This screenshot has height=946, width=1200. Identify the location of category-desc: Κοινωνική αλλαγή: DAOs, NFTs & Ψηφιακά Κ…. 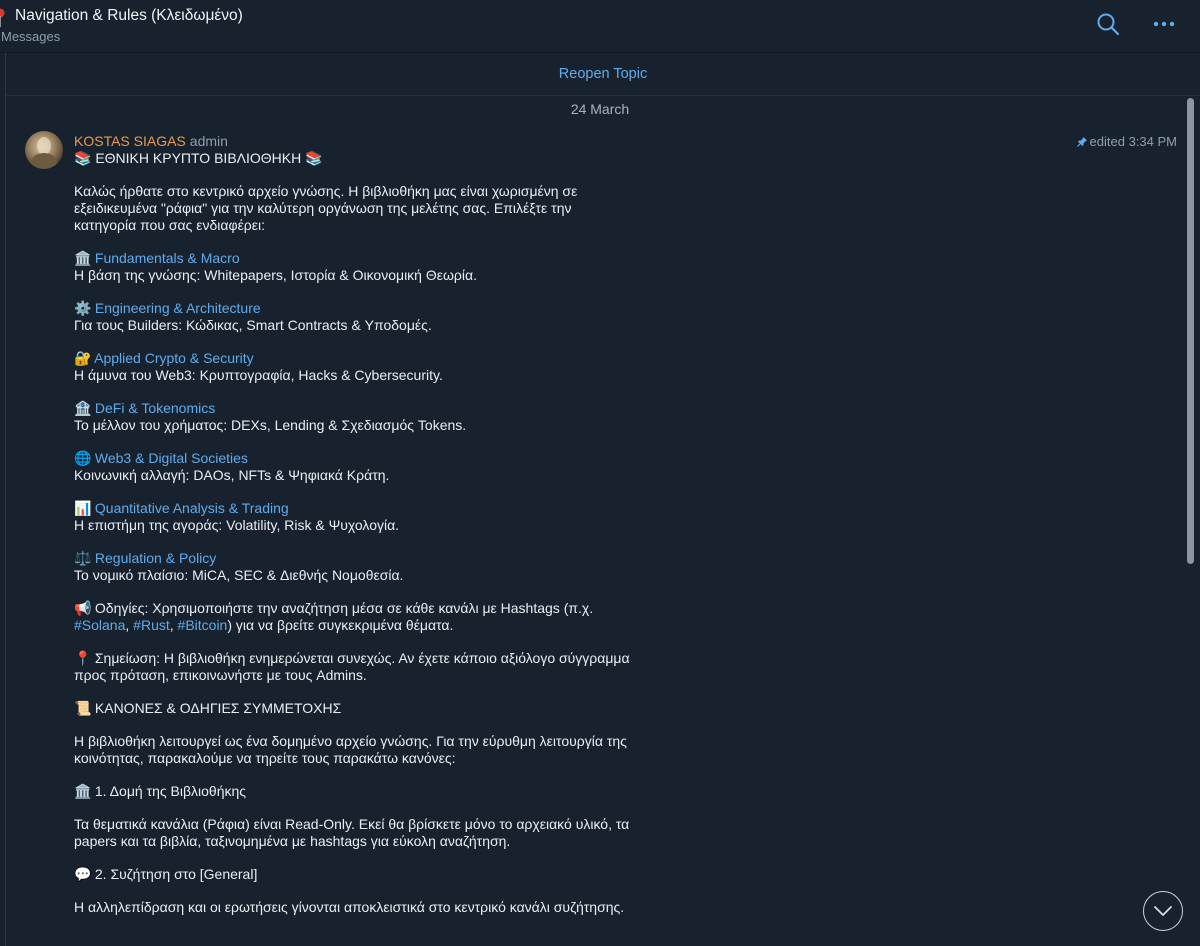
(232, 475).